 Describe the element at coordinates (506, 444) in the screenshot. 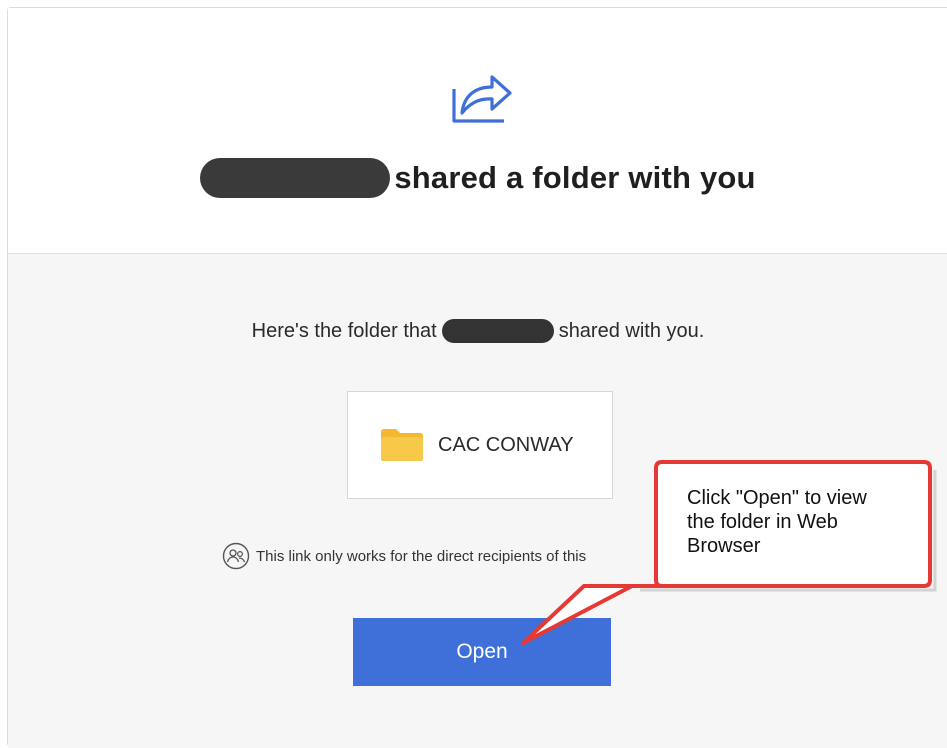

I see `folder-name: CAC CONWAY` at that location.